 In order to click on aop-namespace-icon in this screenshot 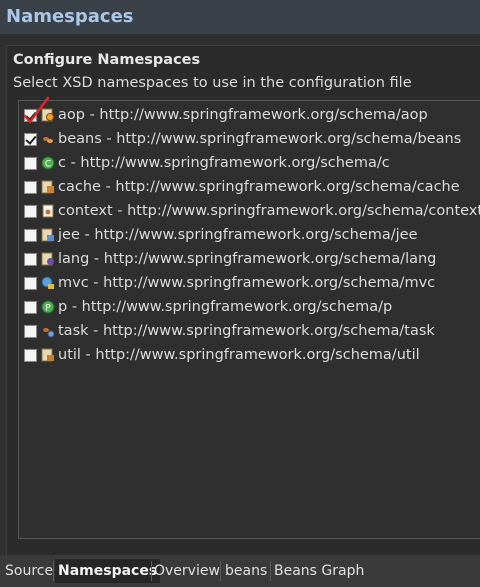, I will do `click(47, 115)`.